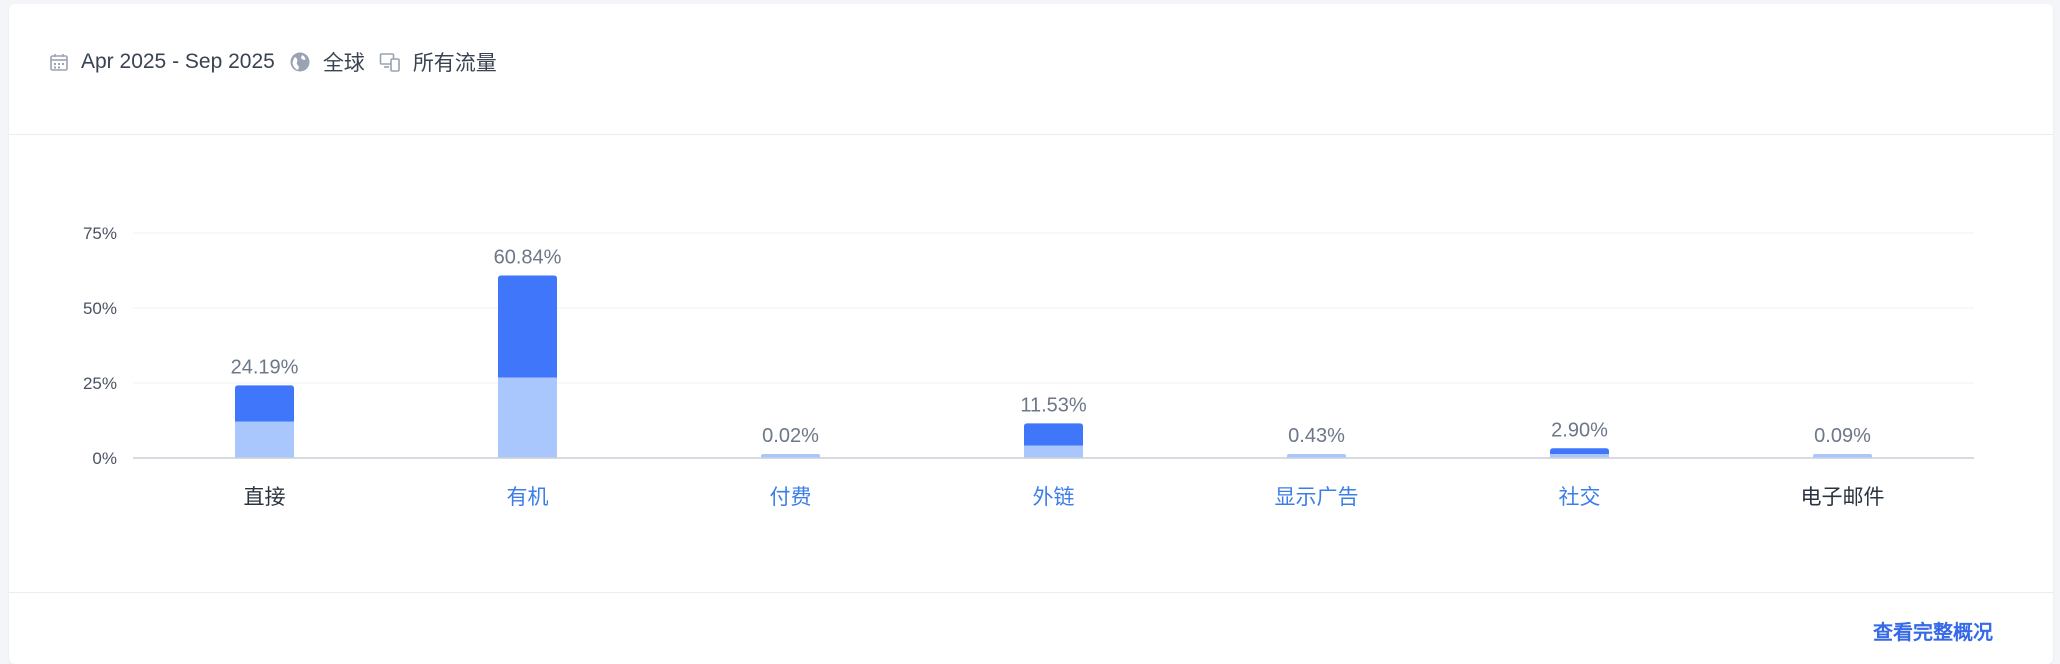  Describe the element at coordinates (100, 383) in the screenshot. I see `y-tick-label: 25%` at that location.